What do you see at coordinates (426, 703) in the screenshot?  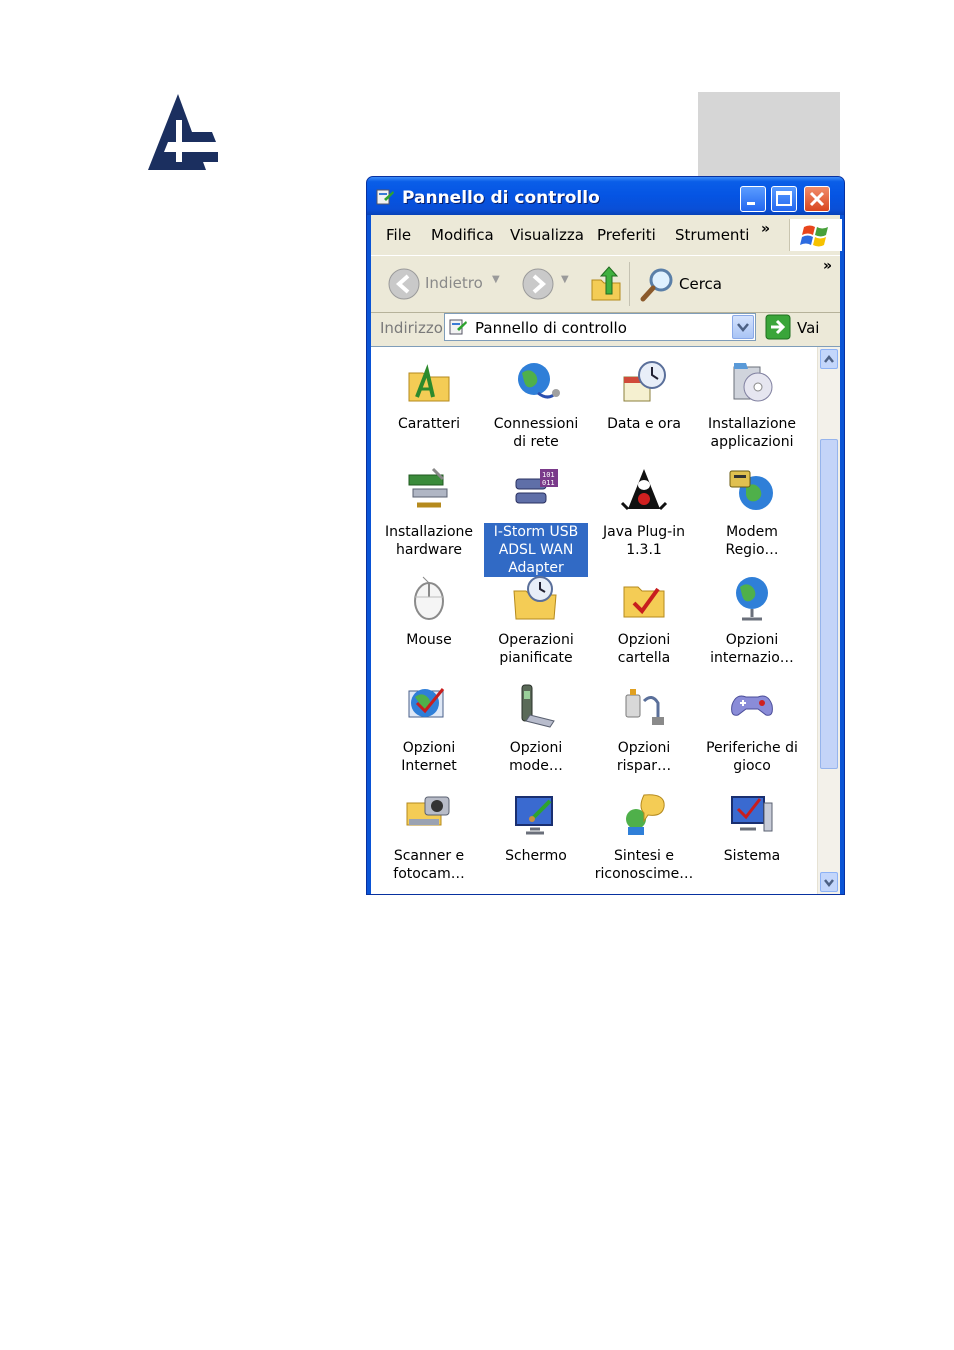 I see `internet-options-icon` at bounding box center [426, 703].